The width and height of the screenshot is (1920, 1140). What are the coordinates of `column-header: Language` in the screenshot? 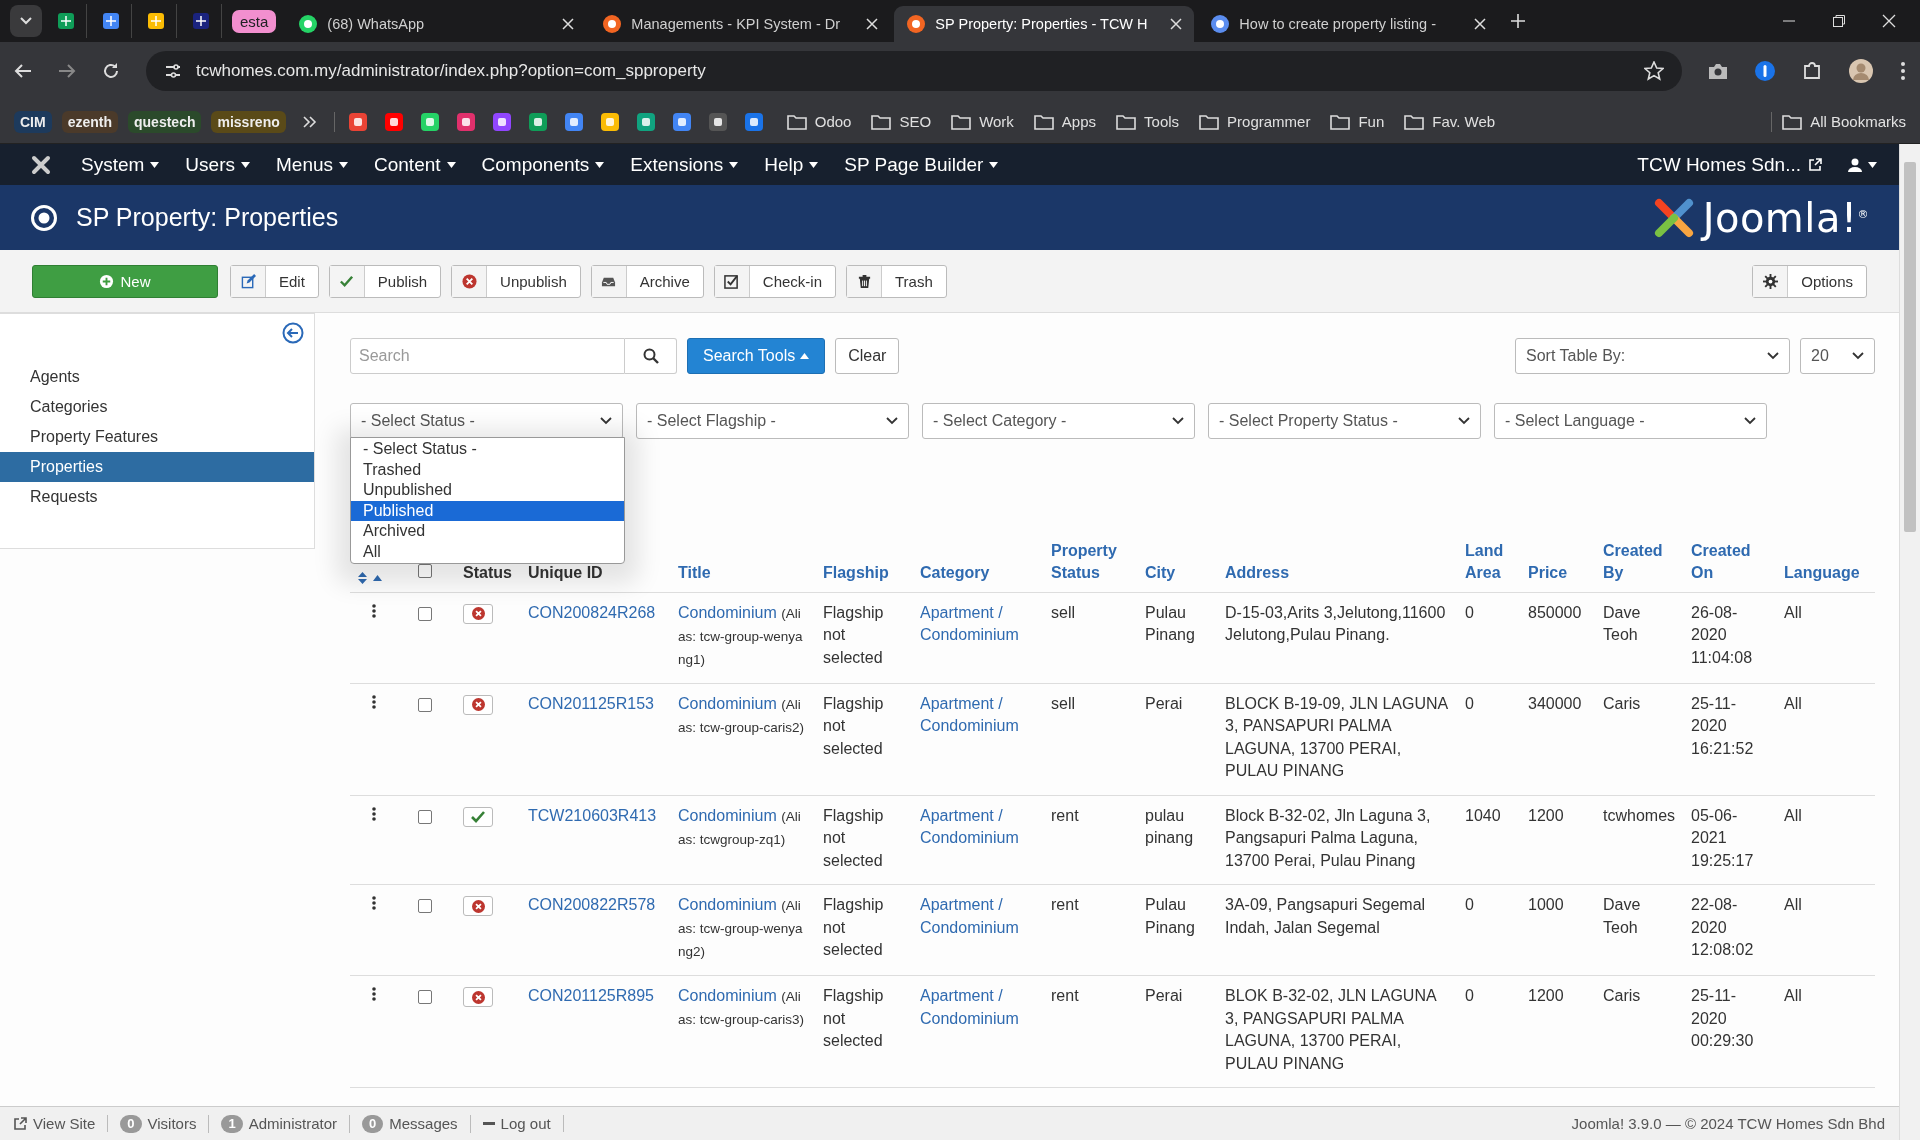 It's located at (1825, 572).